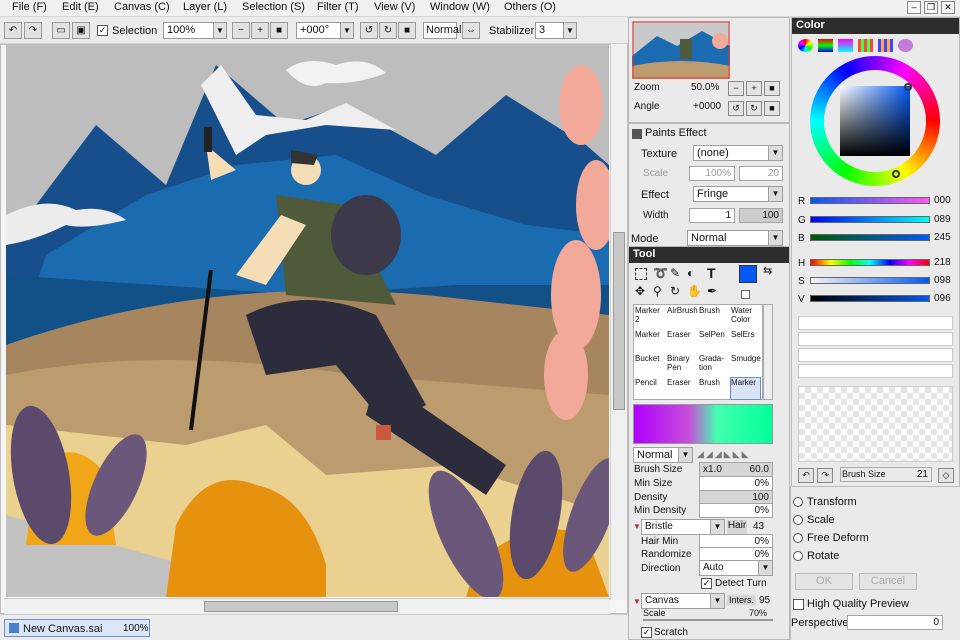 The width and height of the screenshot is (960, 640). What do you see at coordinates (637, 601) in the screenshot?
I see `canvas-expand-icon: ▼` at bounding box center [637, 601].